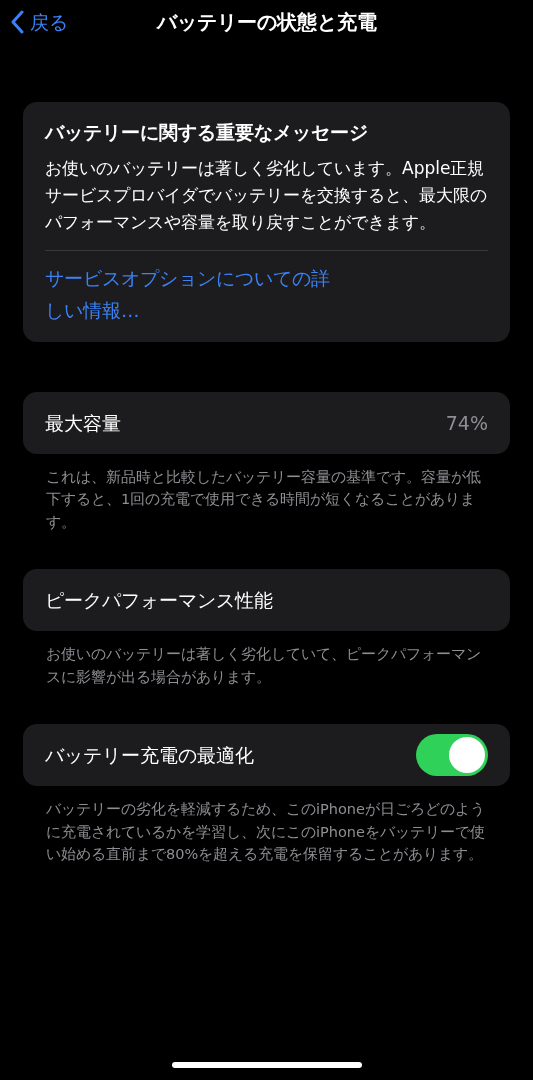  Describe the element at coordinates (83, 22) in the screenshot. I see `back-button: 戻る` at that location.